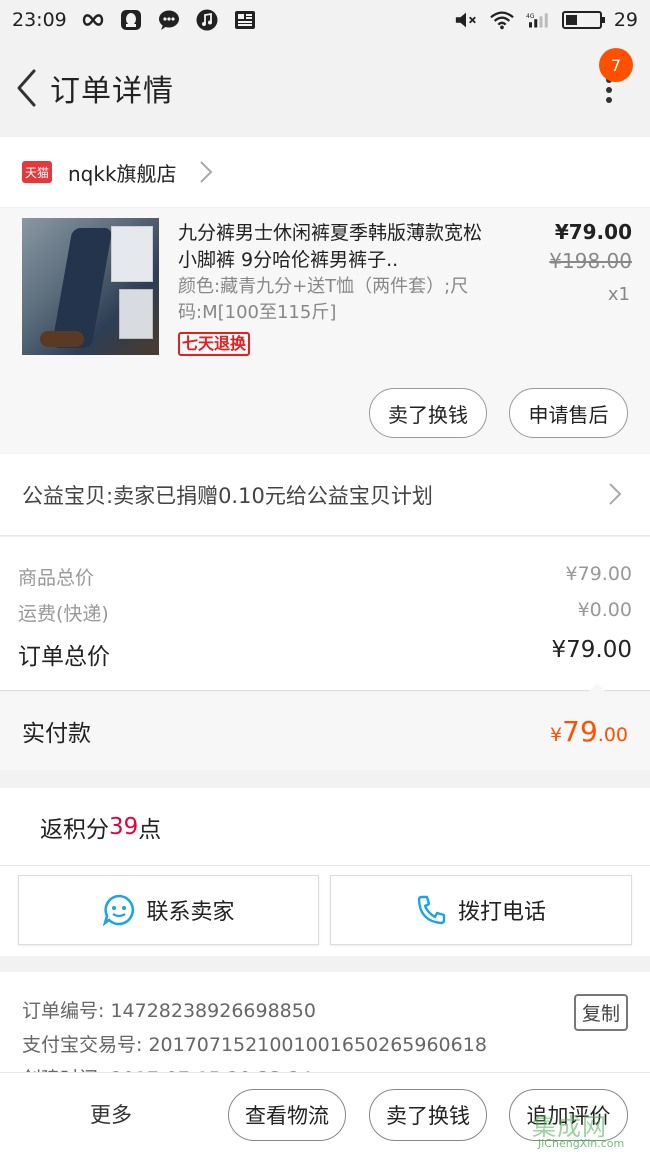 This screenshot has height=1155, width=650. Describe the element at coordinates (112, 91) in the screenshot. I see `page-title: 订单详情` at that location.